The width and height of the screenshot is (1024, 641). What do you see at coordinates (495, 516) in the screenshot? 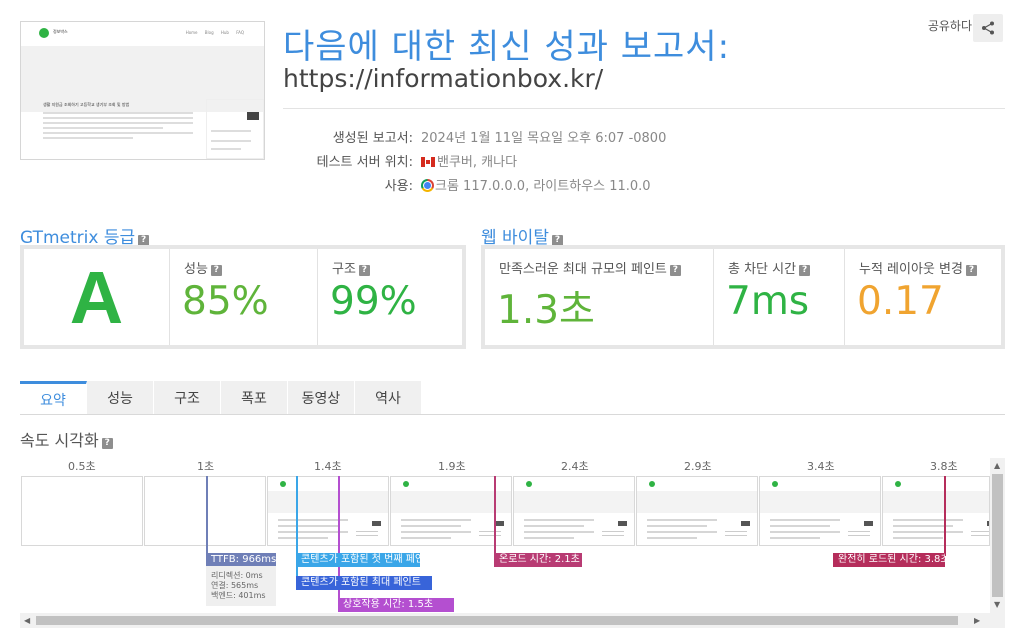
I see `onload-marker-line` at bounding box center [495, 516].